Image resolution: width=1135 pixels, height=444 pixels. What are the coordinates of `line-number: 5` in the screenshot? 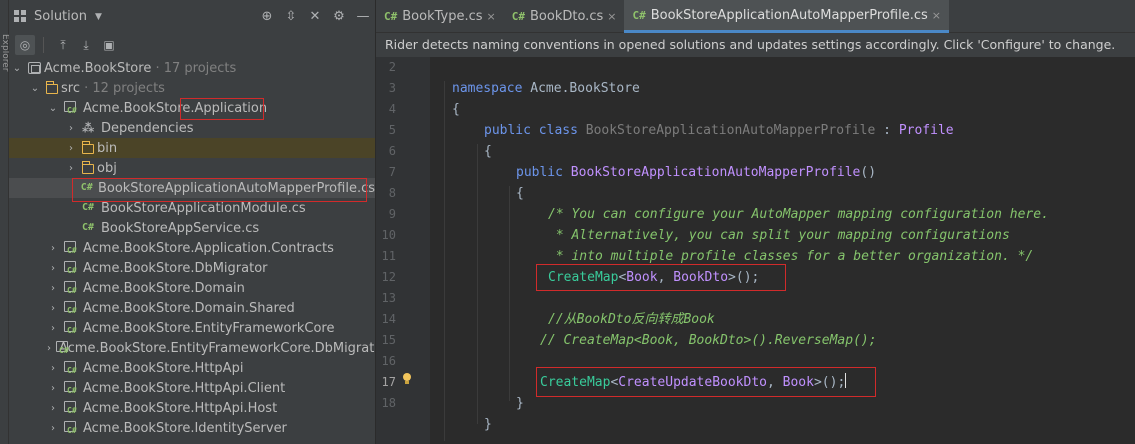 It's located at (392, 130).